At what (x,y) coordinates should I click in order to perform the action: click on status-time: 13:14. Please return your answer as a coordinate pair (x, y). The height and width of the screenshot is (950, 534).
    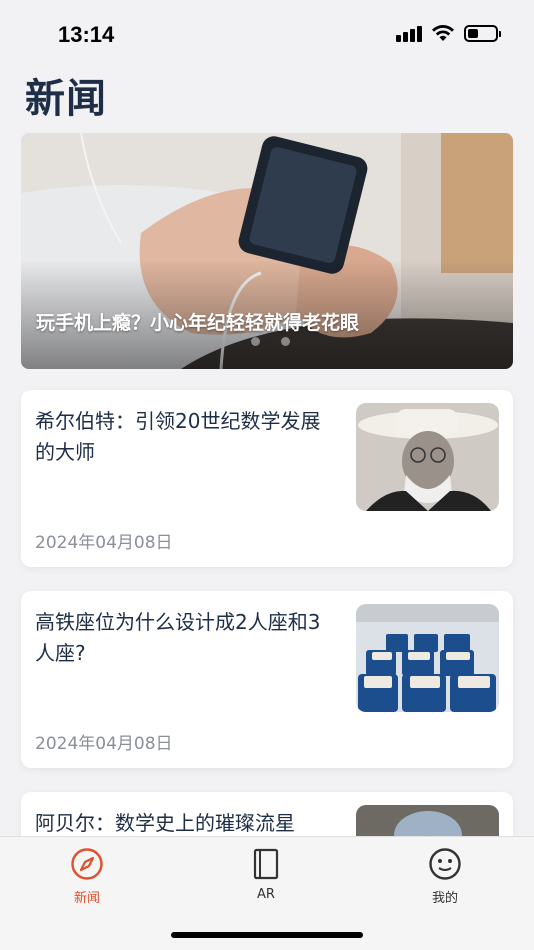
    Looking at the image, I should click on (86, 34).